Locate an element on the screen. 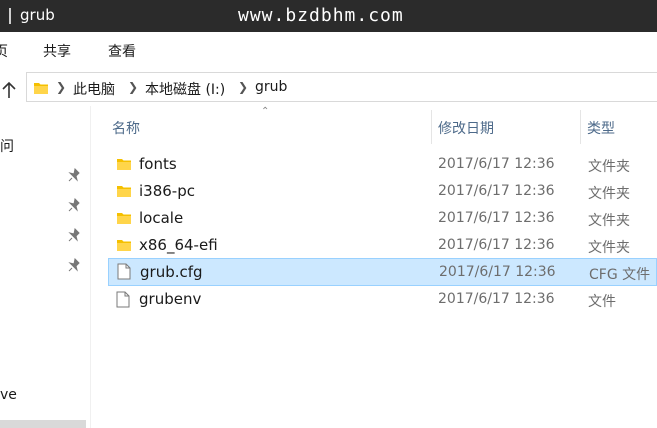  tab-home: 页 is located at coordinates (4, 51).